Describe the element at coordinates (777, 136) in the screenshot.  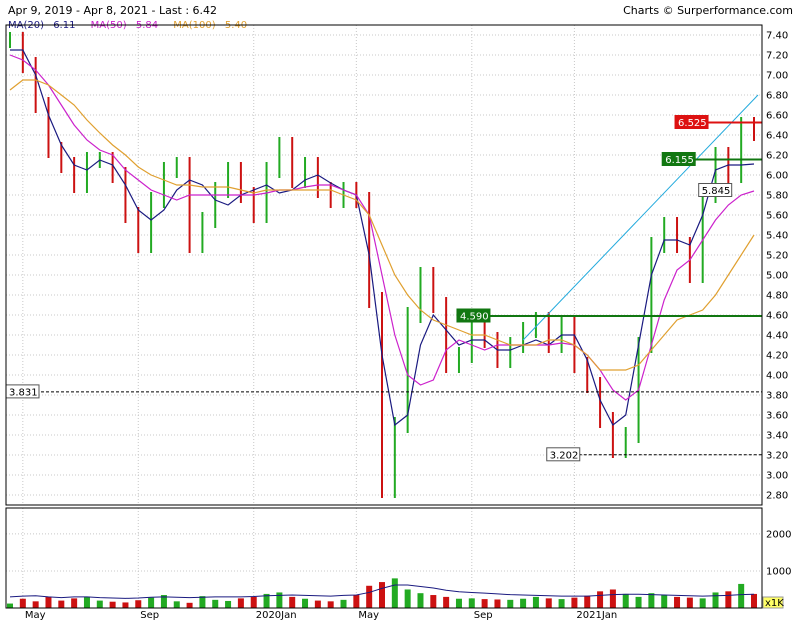
I see `price-tick-label: 6.40` at that location.